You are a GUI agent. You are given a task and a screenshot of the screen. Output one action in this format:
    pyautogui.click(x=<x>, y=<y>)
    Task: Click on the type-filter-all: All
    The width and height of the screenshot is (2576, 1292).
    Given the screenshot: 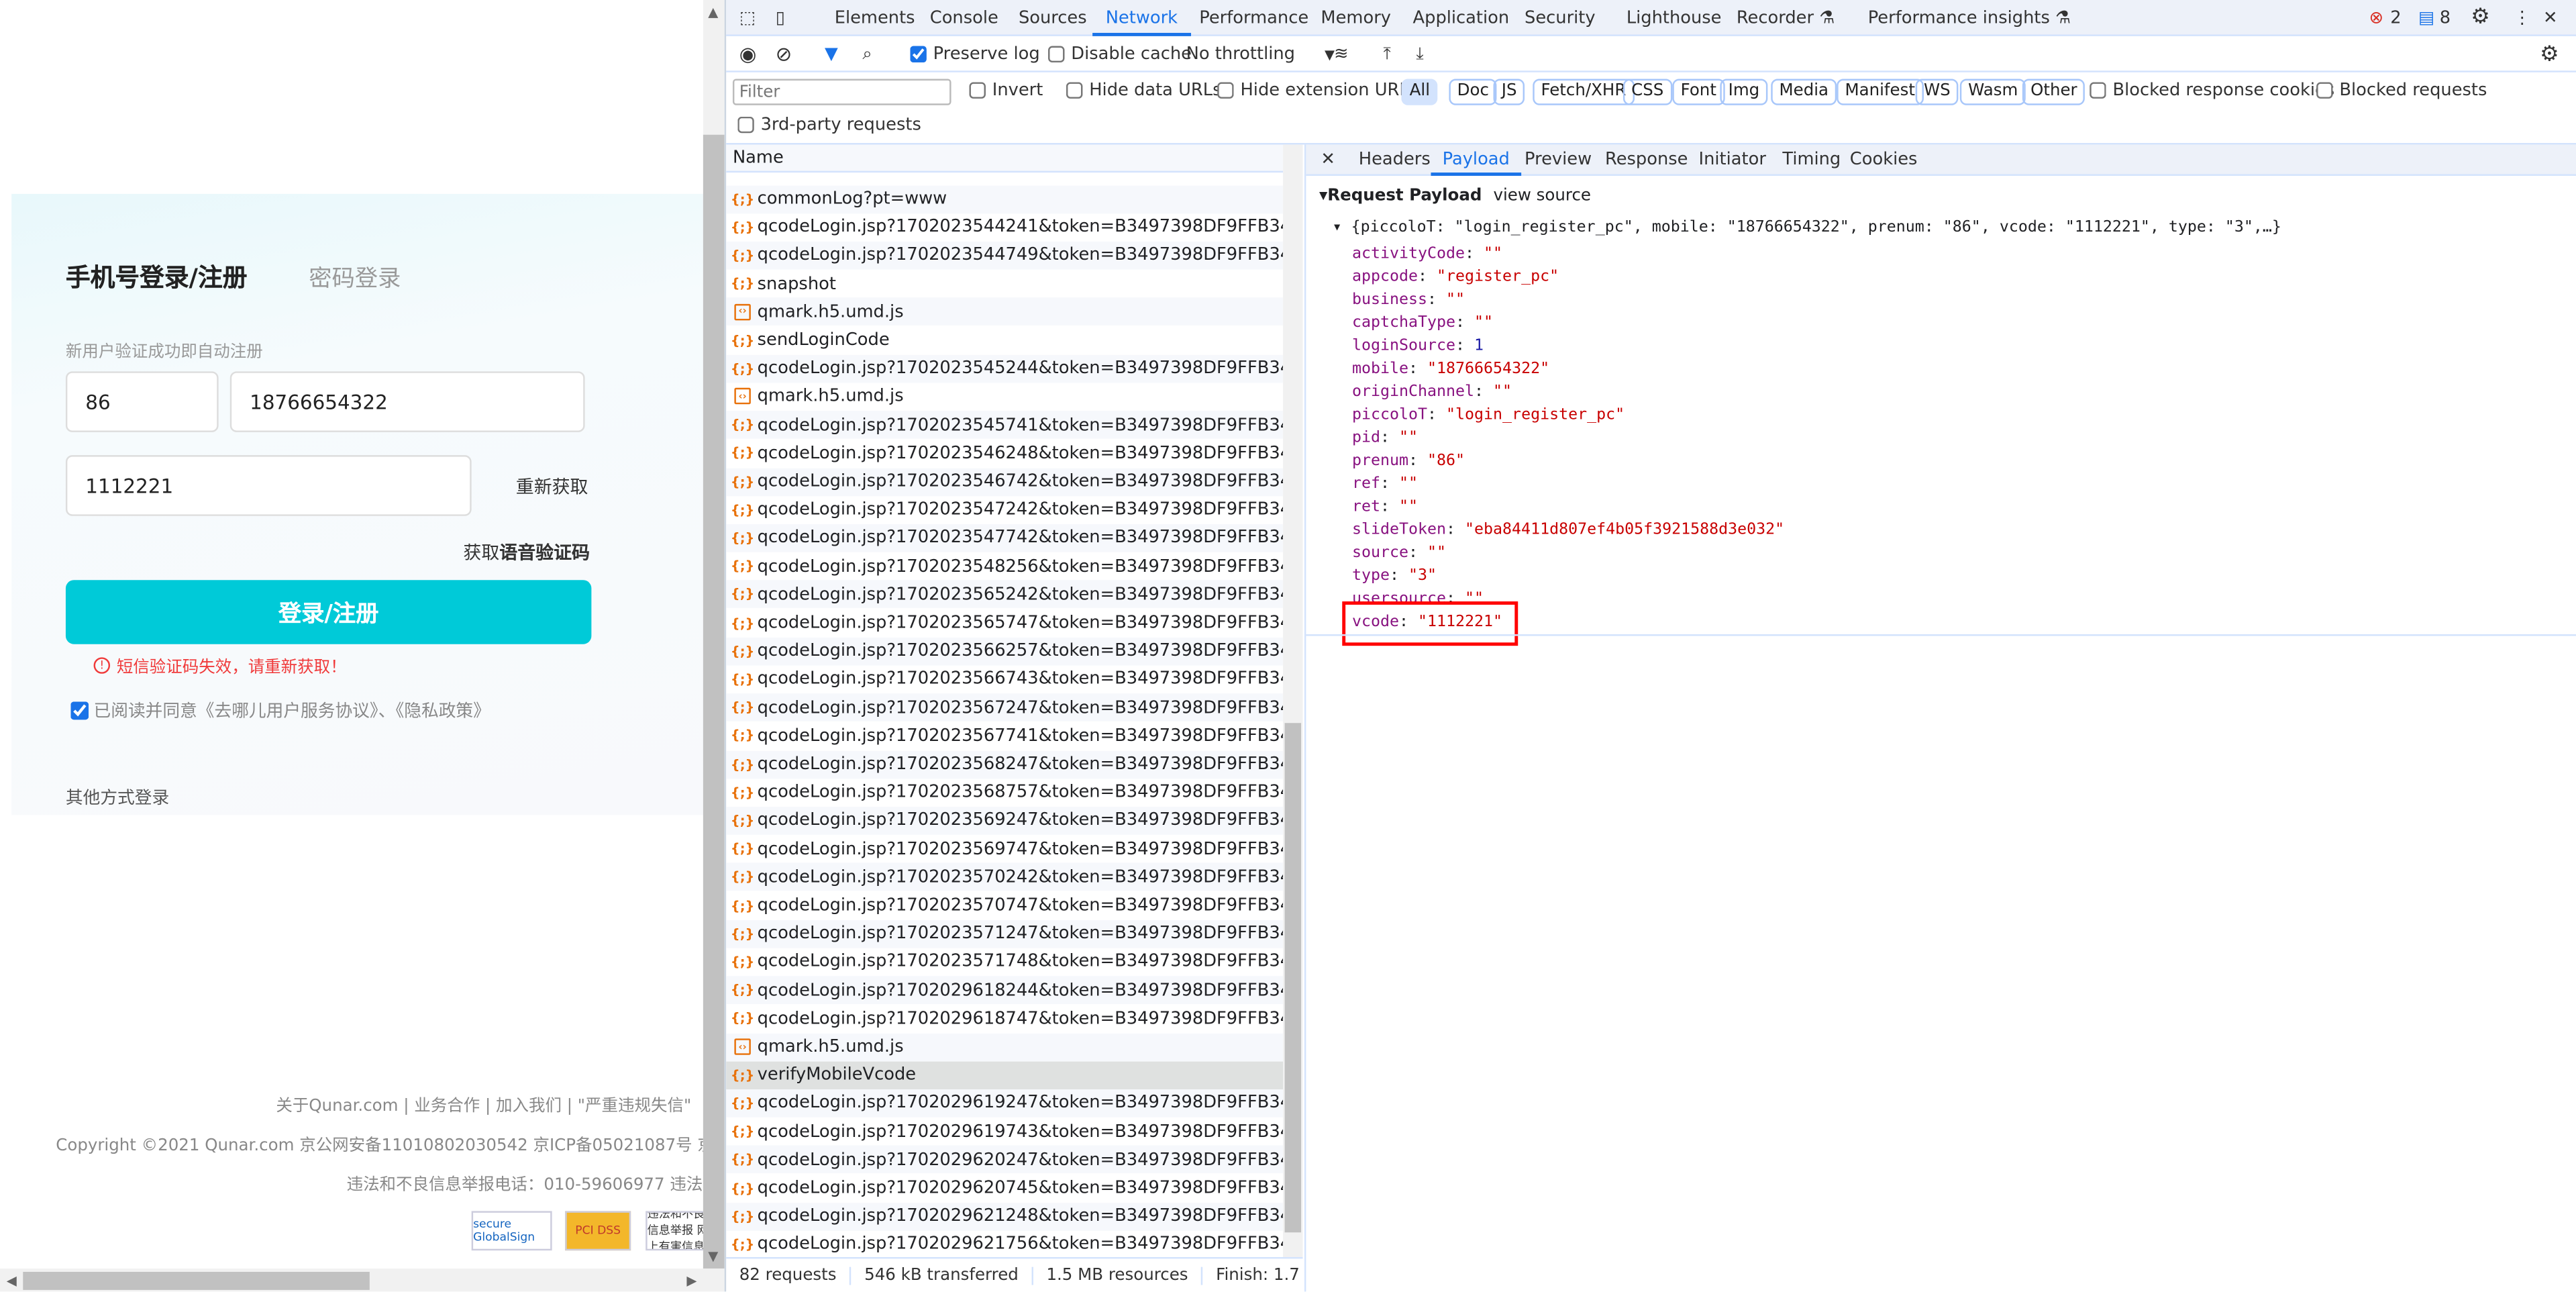 What is the action you would take?
    pyautogui.click(x=1420, y=92)
    